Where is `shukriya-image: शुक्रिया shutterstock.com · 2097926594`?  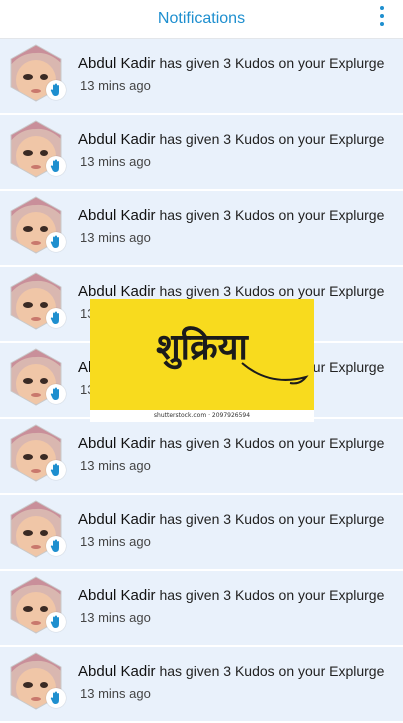
shukriya-image: शुक्रिया shutterstock.com · 2097926594 is located at coordinates (202, 360).